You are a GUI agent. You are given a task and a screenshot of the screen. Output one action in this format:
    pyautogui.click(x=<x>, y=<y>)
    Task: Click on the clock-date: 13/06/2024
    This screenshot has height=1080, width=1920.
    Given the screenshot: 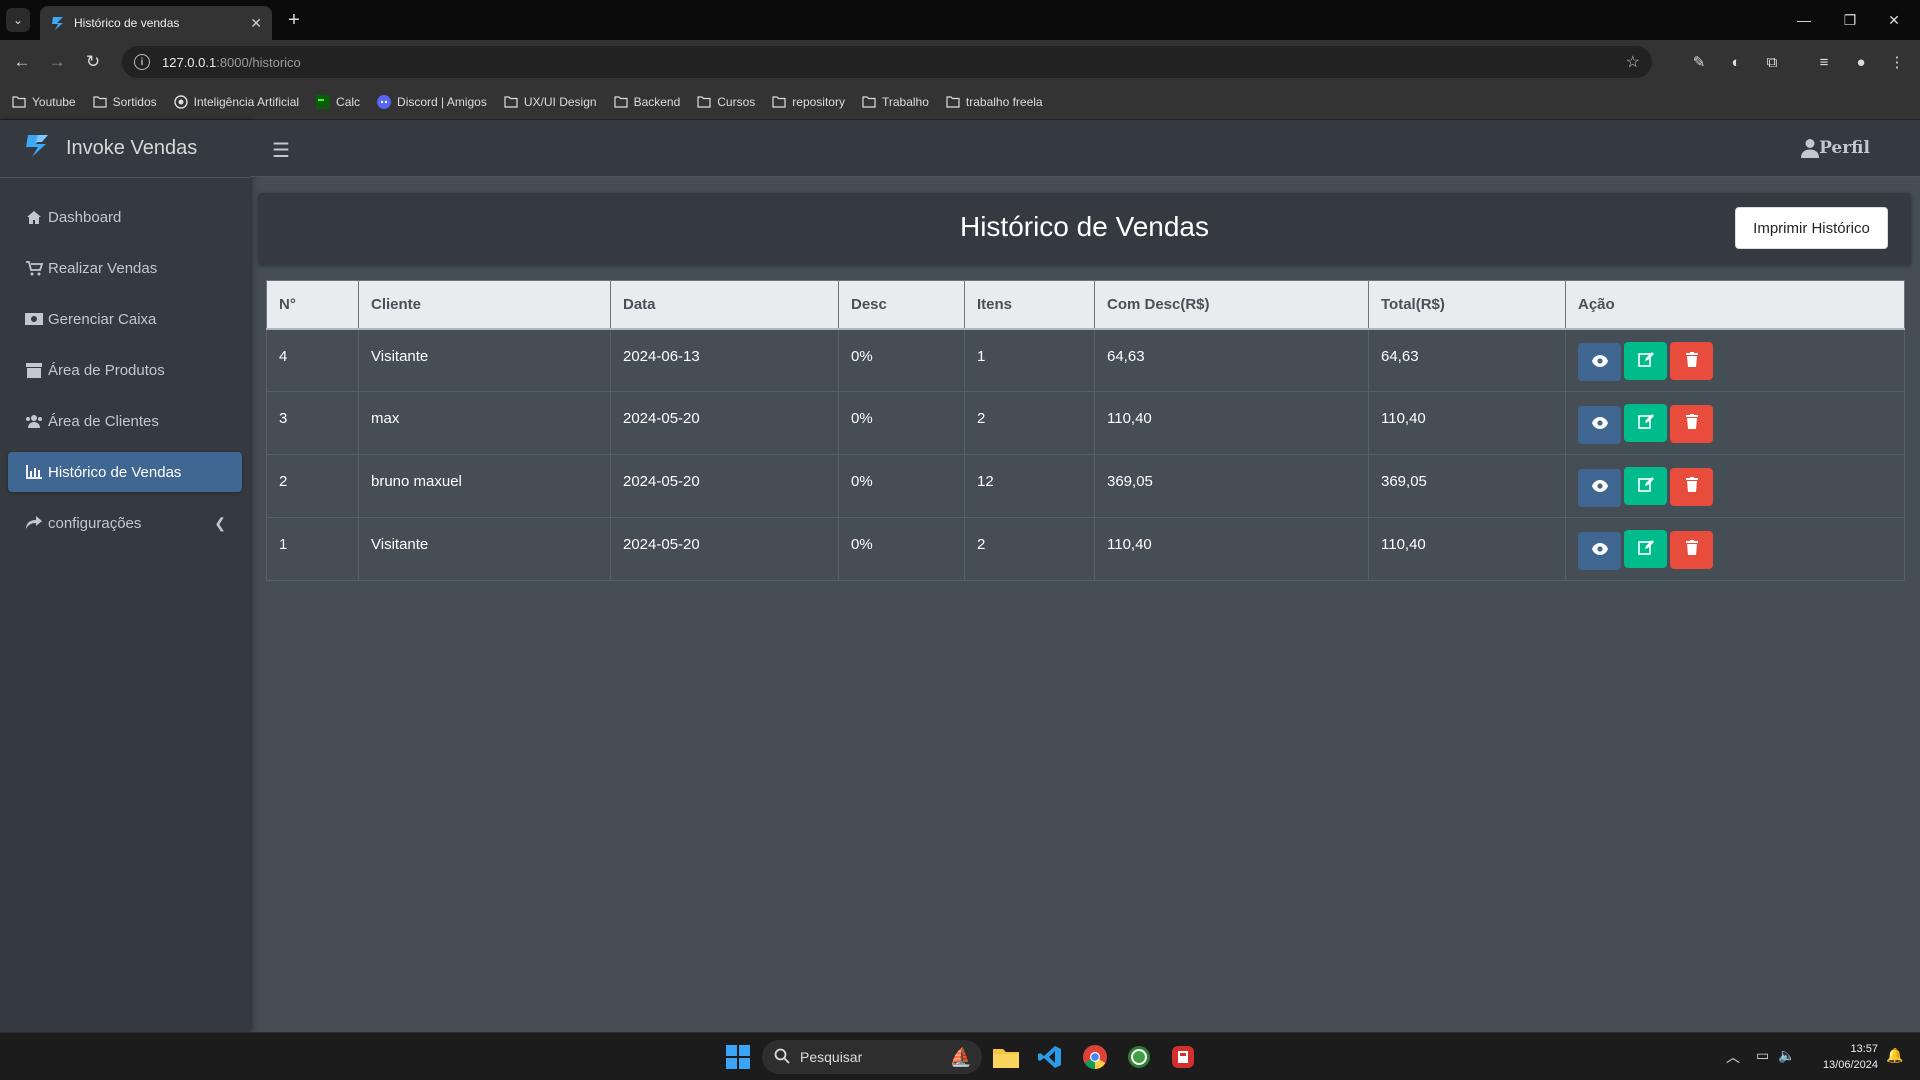 What is the action you would take?
    pyautogui.click(x=1850, y=1065)
    